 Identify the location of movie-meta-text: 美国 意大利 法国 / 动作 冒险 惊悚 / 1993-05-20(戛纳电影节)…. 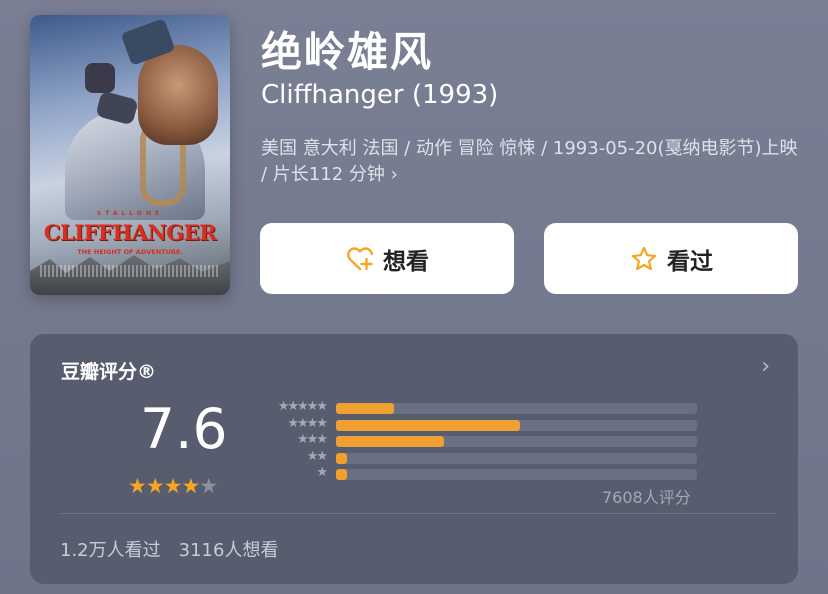
(529, 161).